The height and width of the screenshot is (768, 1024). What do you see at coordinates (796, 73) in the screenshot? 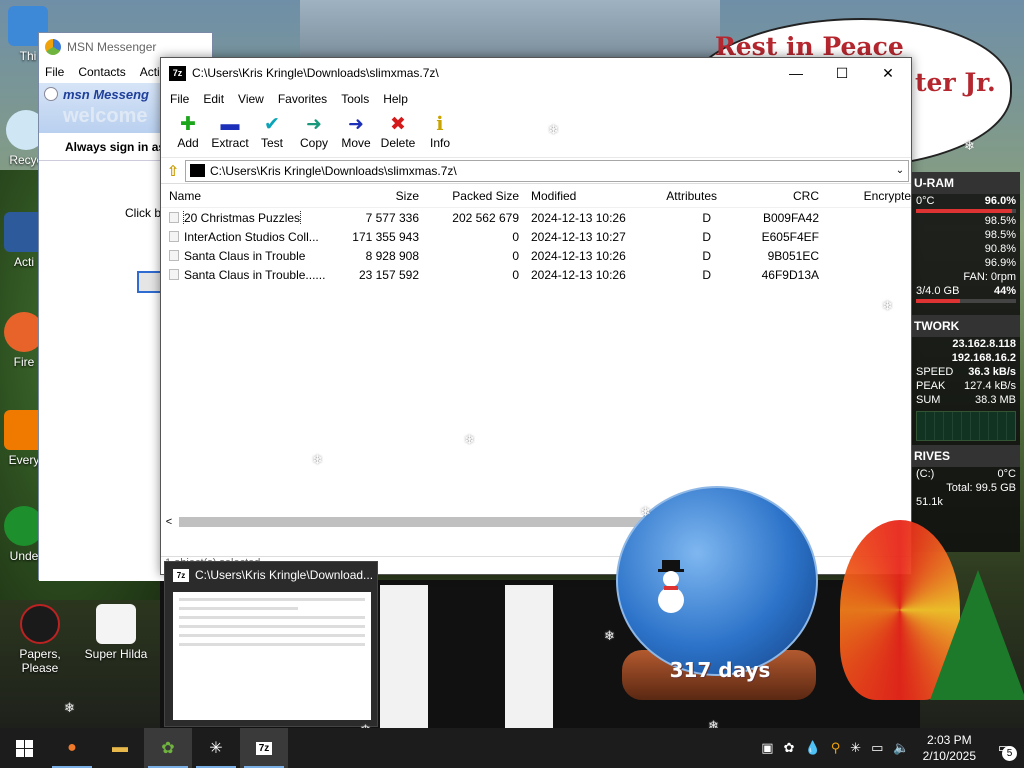
I see `minimize-button: —` at bounding box center [796, 73].